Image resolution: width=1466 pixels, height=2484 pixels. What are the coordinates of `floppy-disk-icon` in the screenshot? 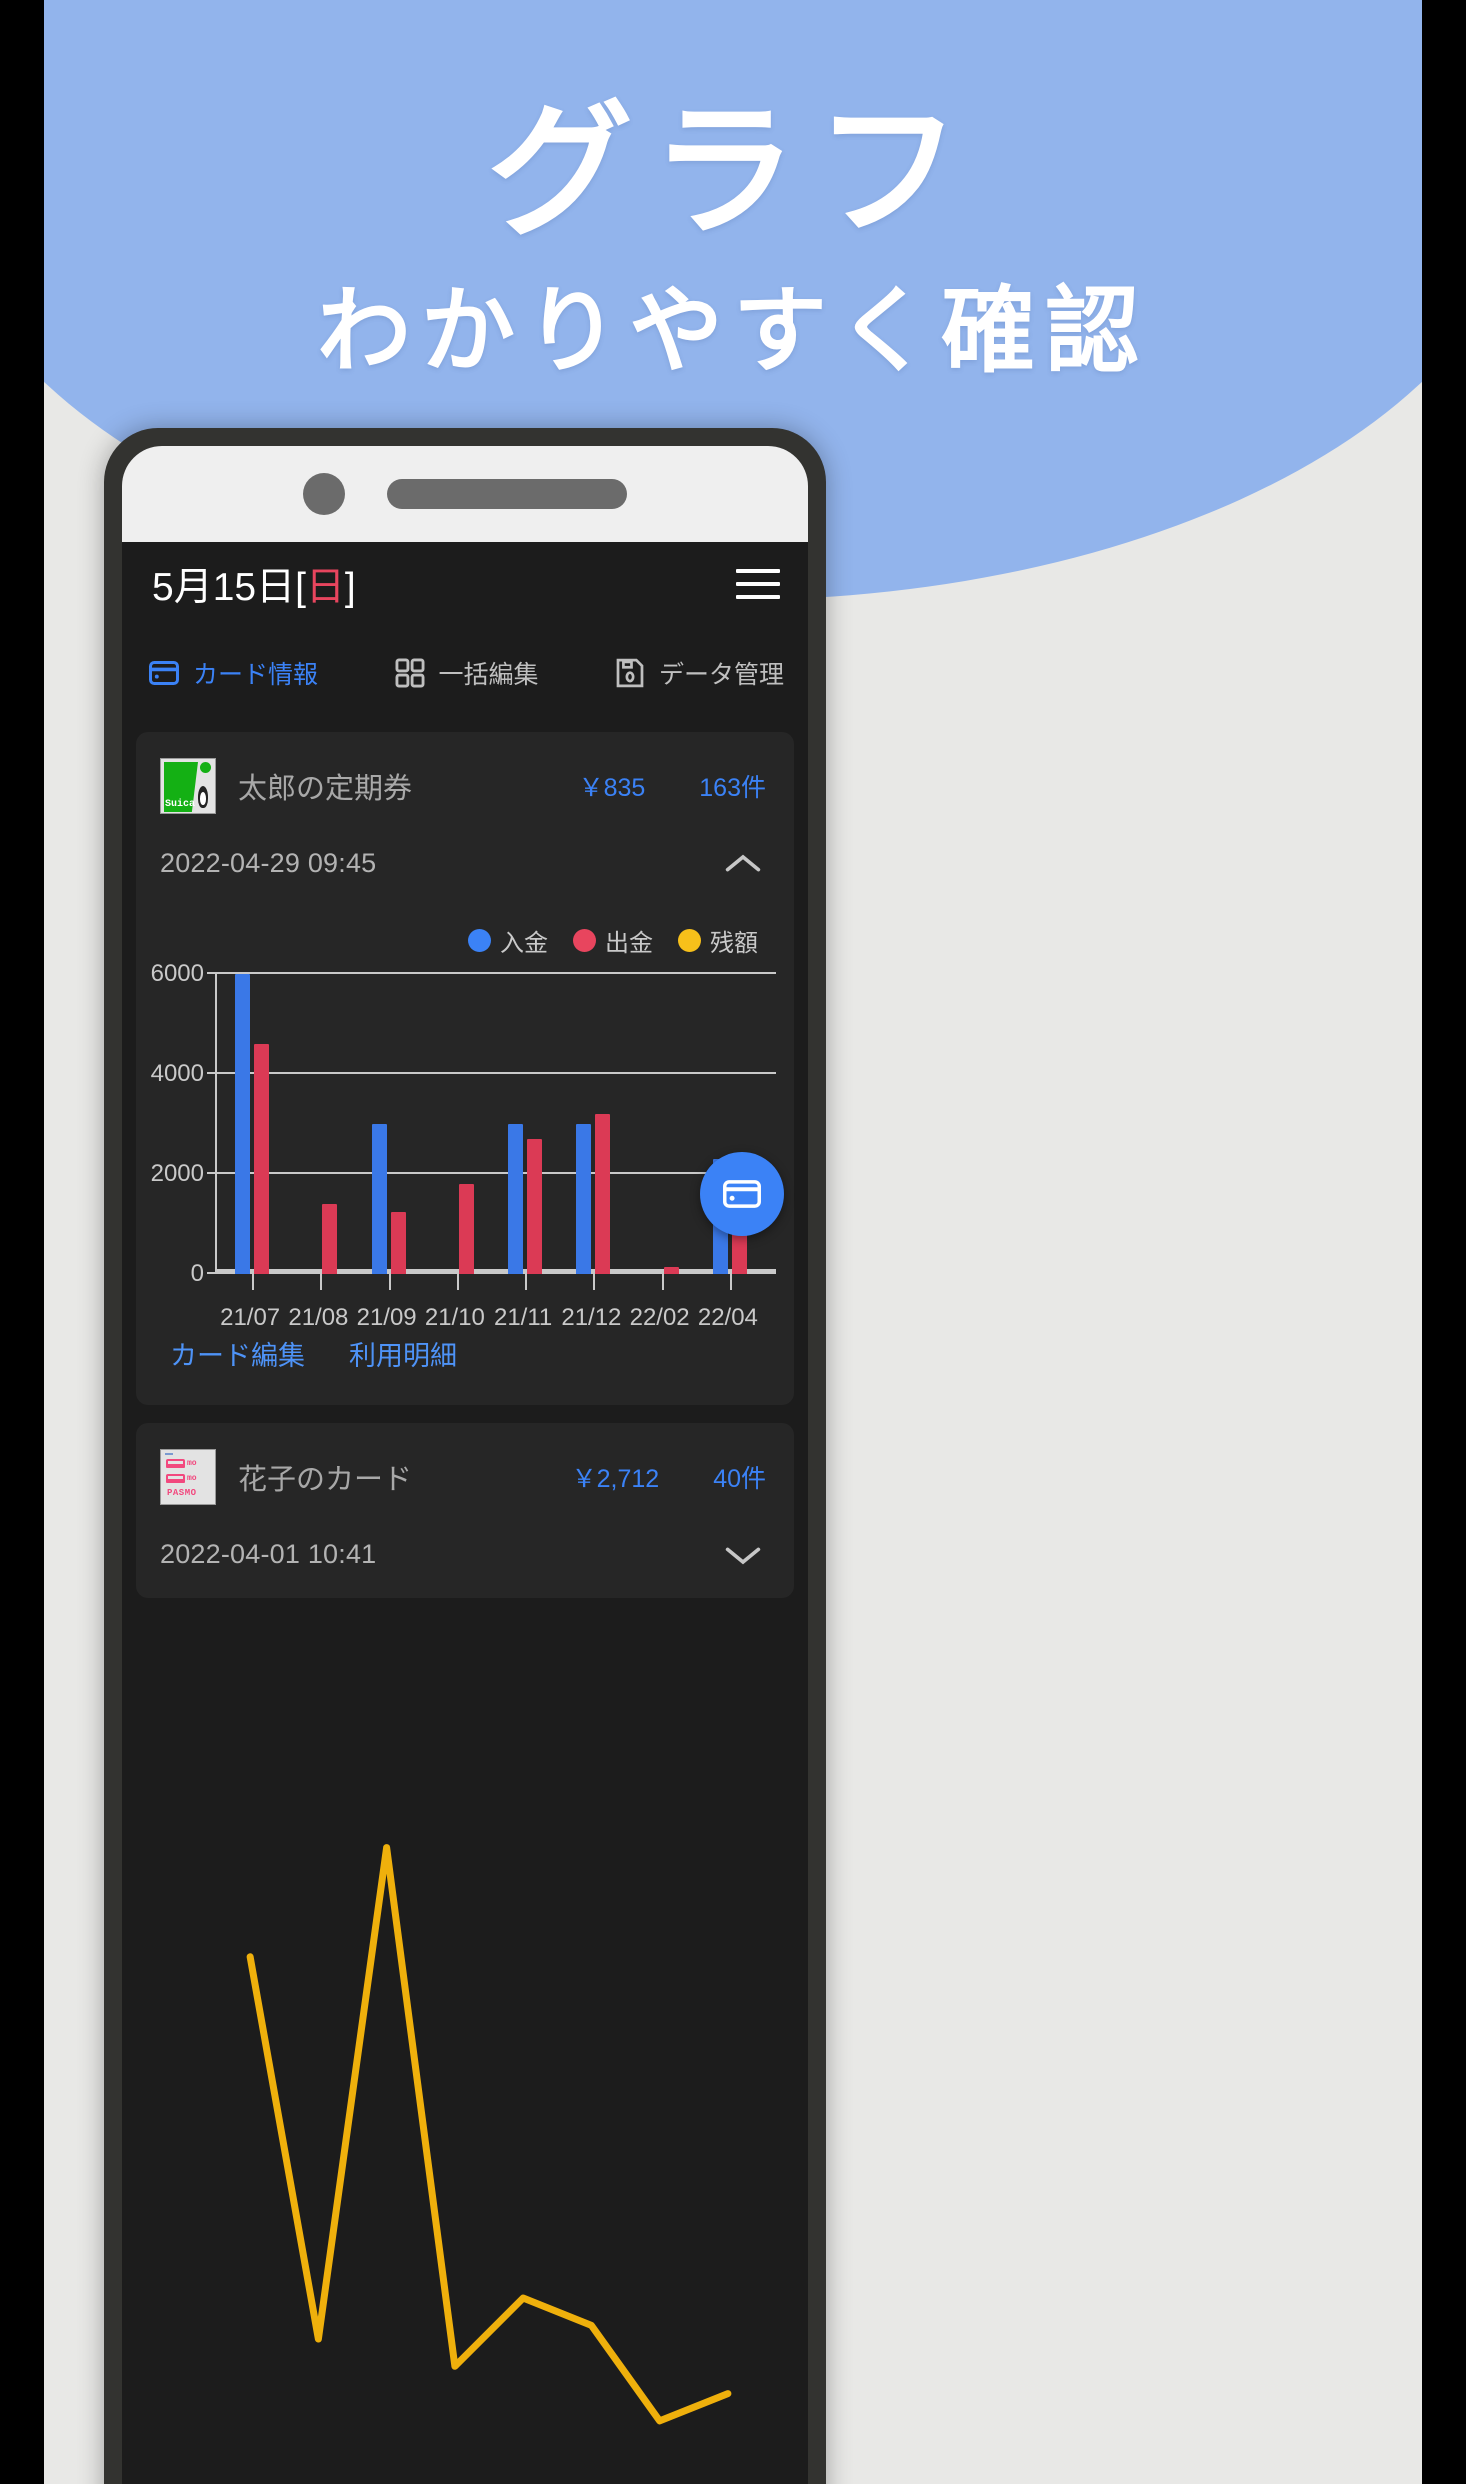 It's located at (630, 672).